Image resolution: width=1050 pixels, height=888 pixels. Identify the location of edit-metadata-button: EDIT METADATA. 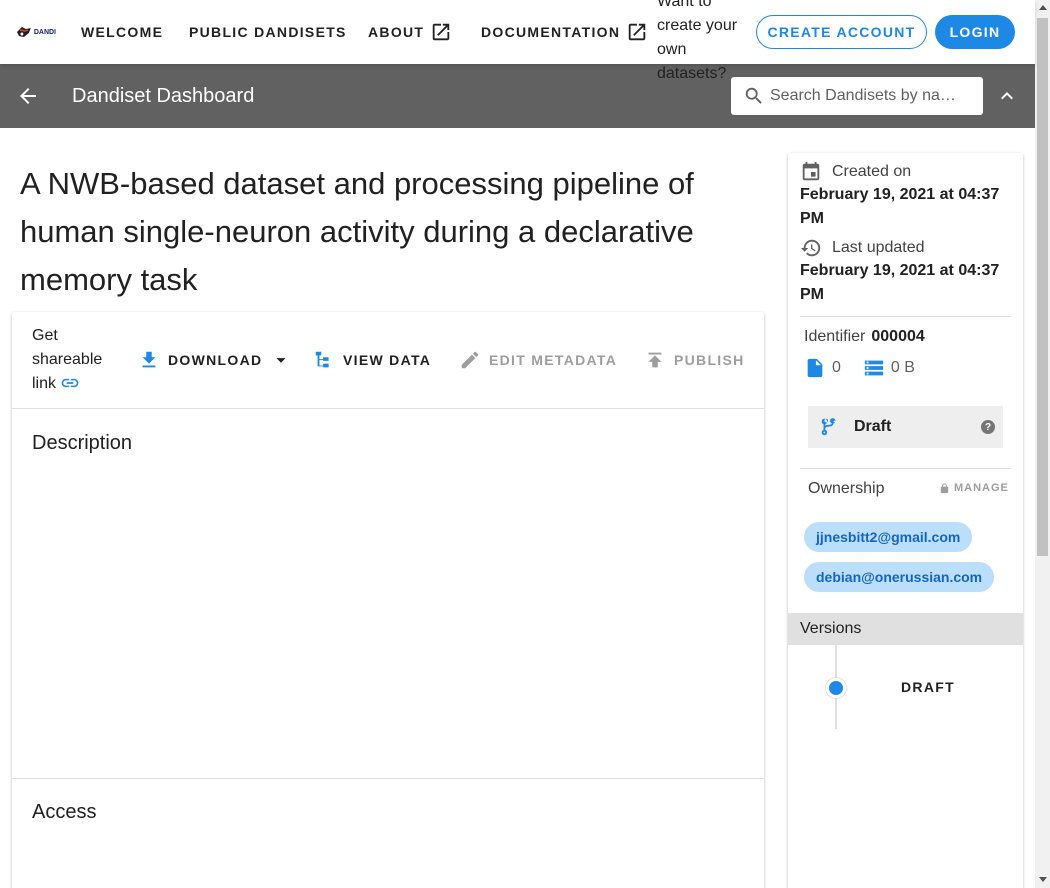
(538, 360).